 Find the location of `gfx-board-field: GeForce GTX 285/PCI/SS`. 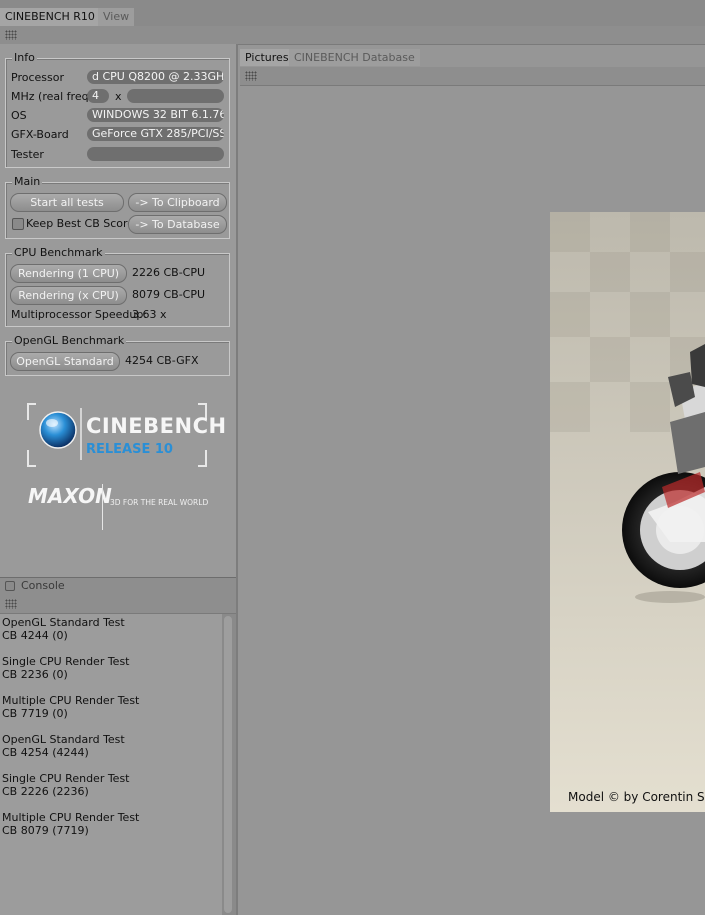

gfx-board-field: GeForce GTX 285/PCI/SS is located at coordinates (155, 134).